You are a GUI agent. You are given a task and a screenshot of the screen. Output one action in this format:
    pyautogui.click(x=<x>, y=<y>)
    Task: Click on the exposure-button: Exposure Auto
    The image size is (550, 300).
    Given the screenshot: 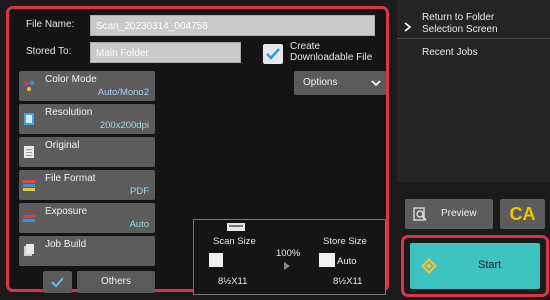 What is the action you would take?
    pyautogui.click(x=87, y=218)
    